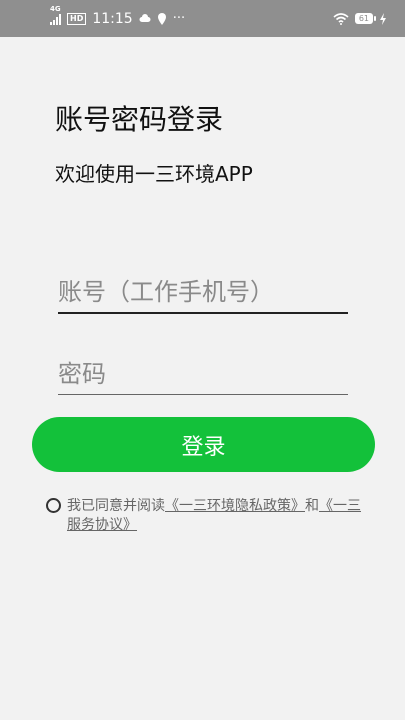  I want to click on wifi-icon, so click(341, 18).